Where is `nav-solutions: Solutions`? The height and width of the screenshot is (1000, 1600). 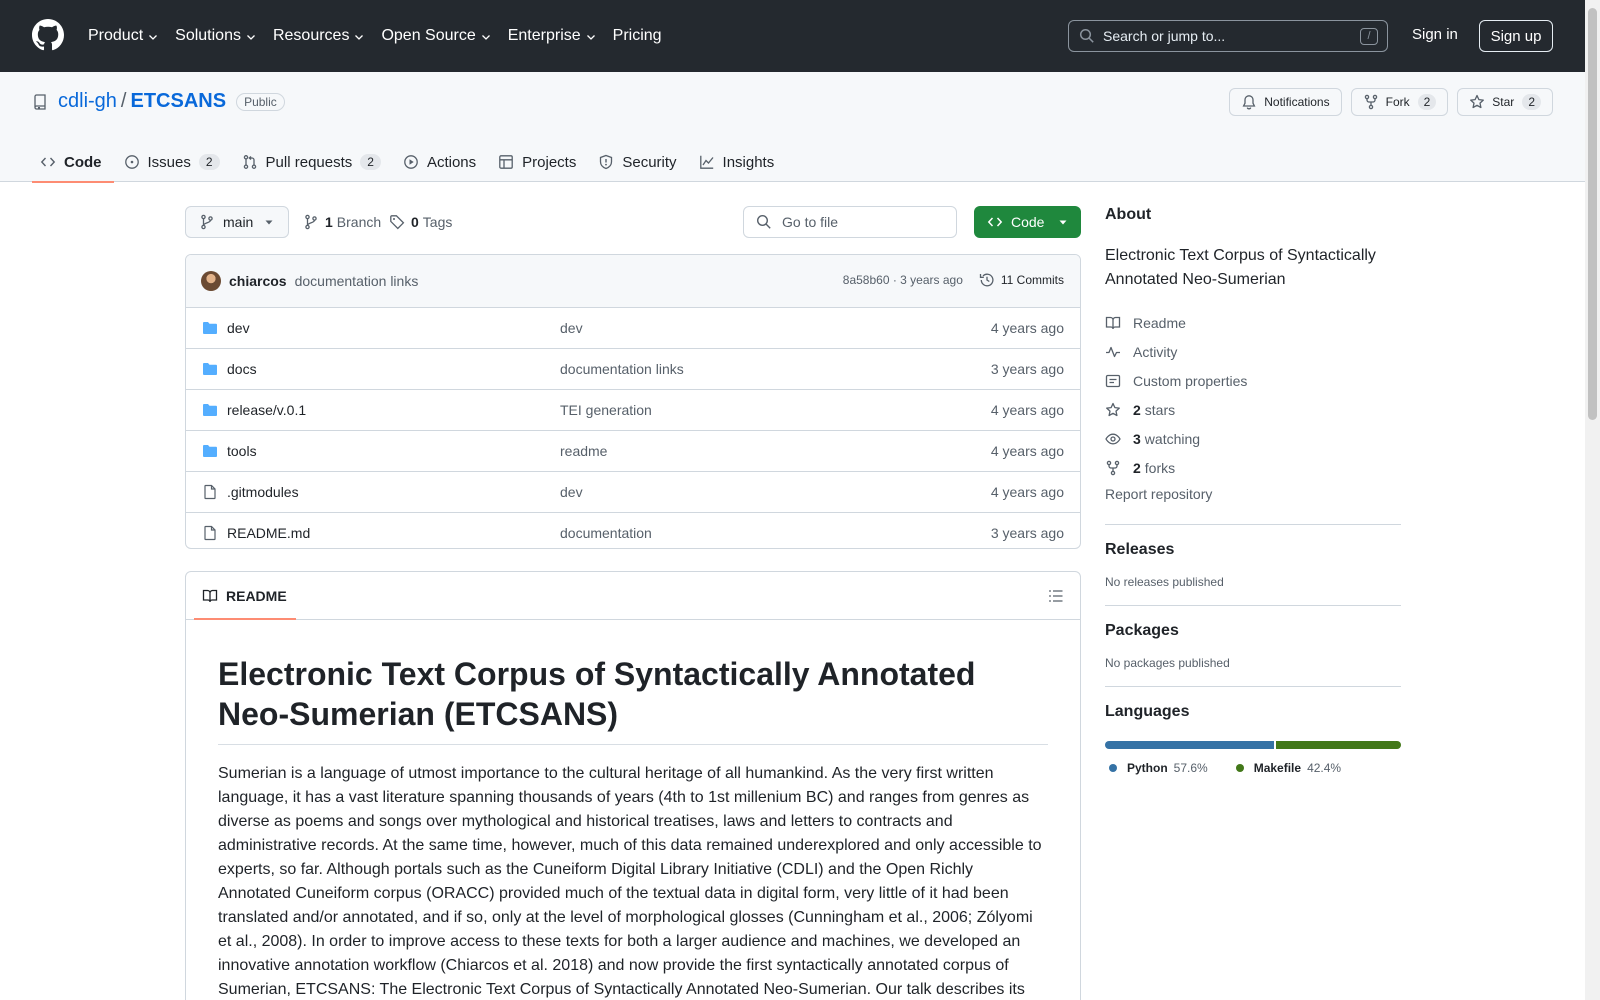 nav-solutions: Solutions is located at coordinates (216, 36).